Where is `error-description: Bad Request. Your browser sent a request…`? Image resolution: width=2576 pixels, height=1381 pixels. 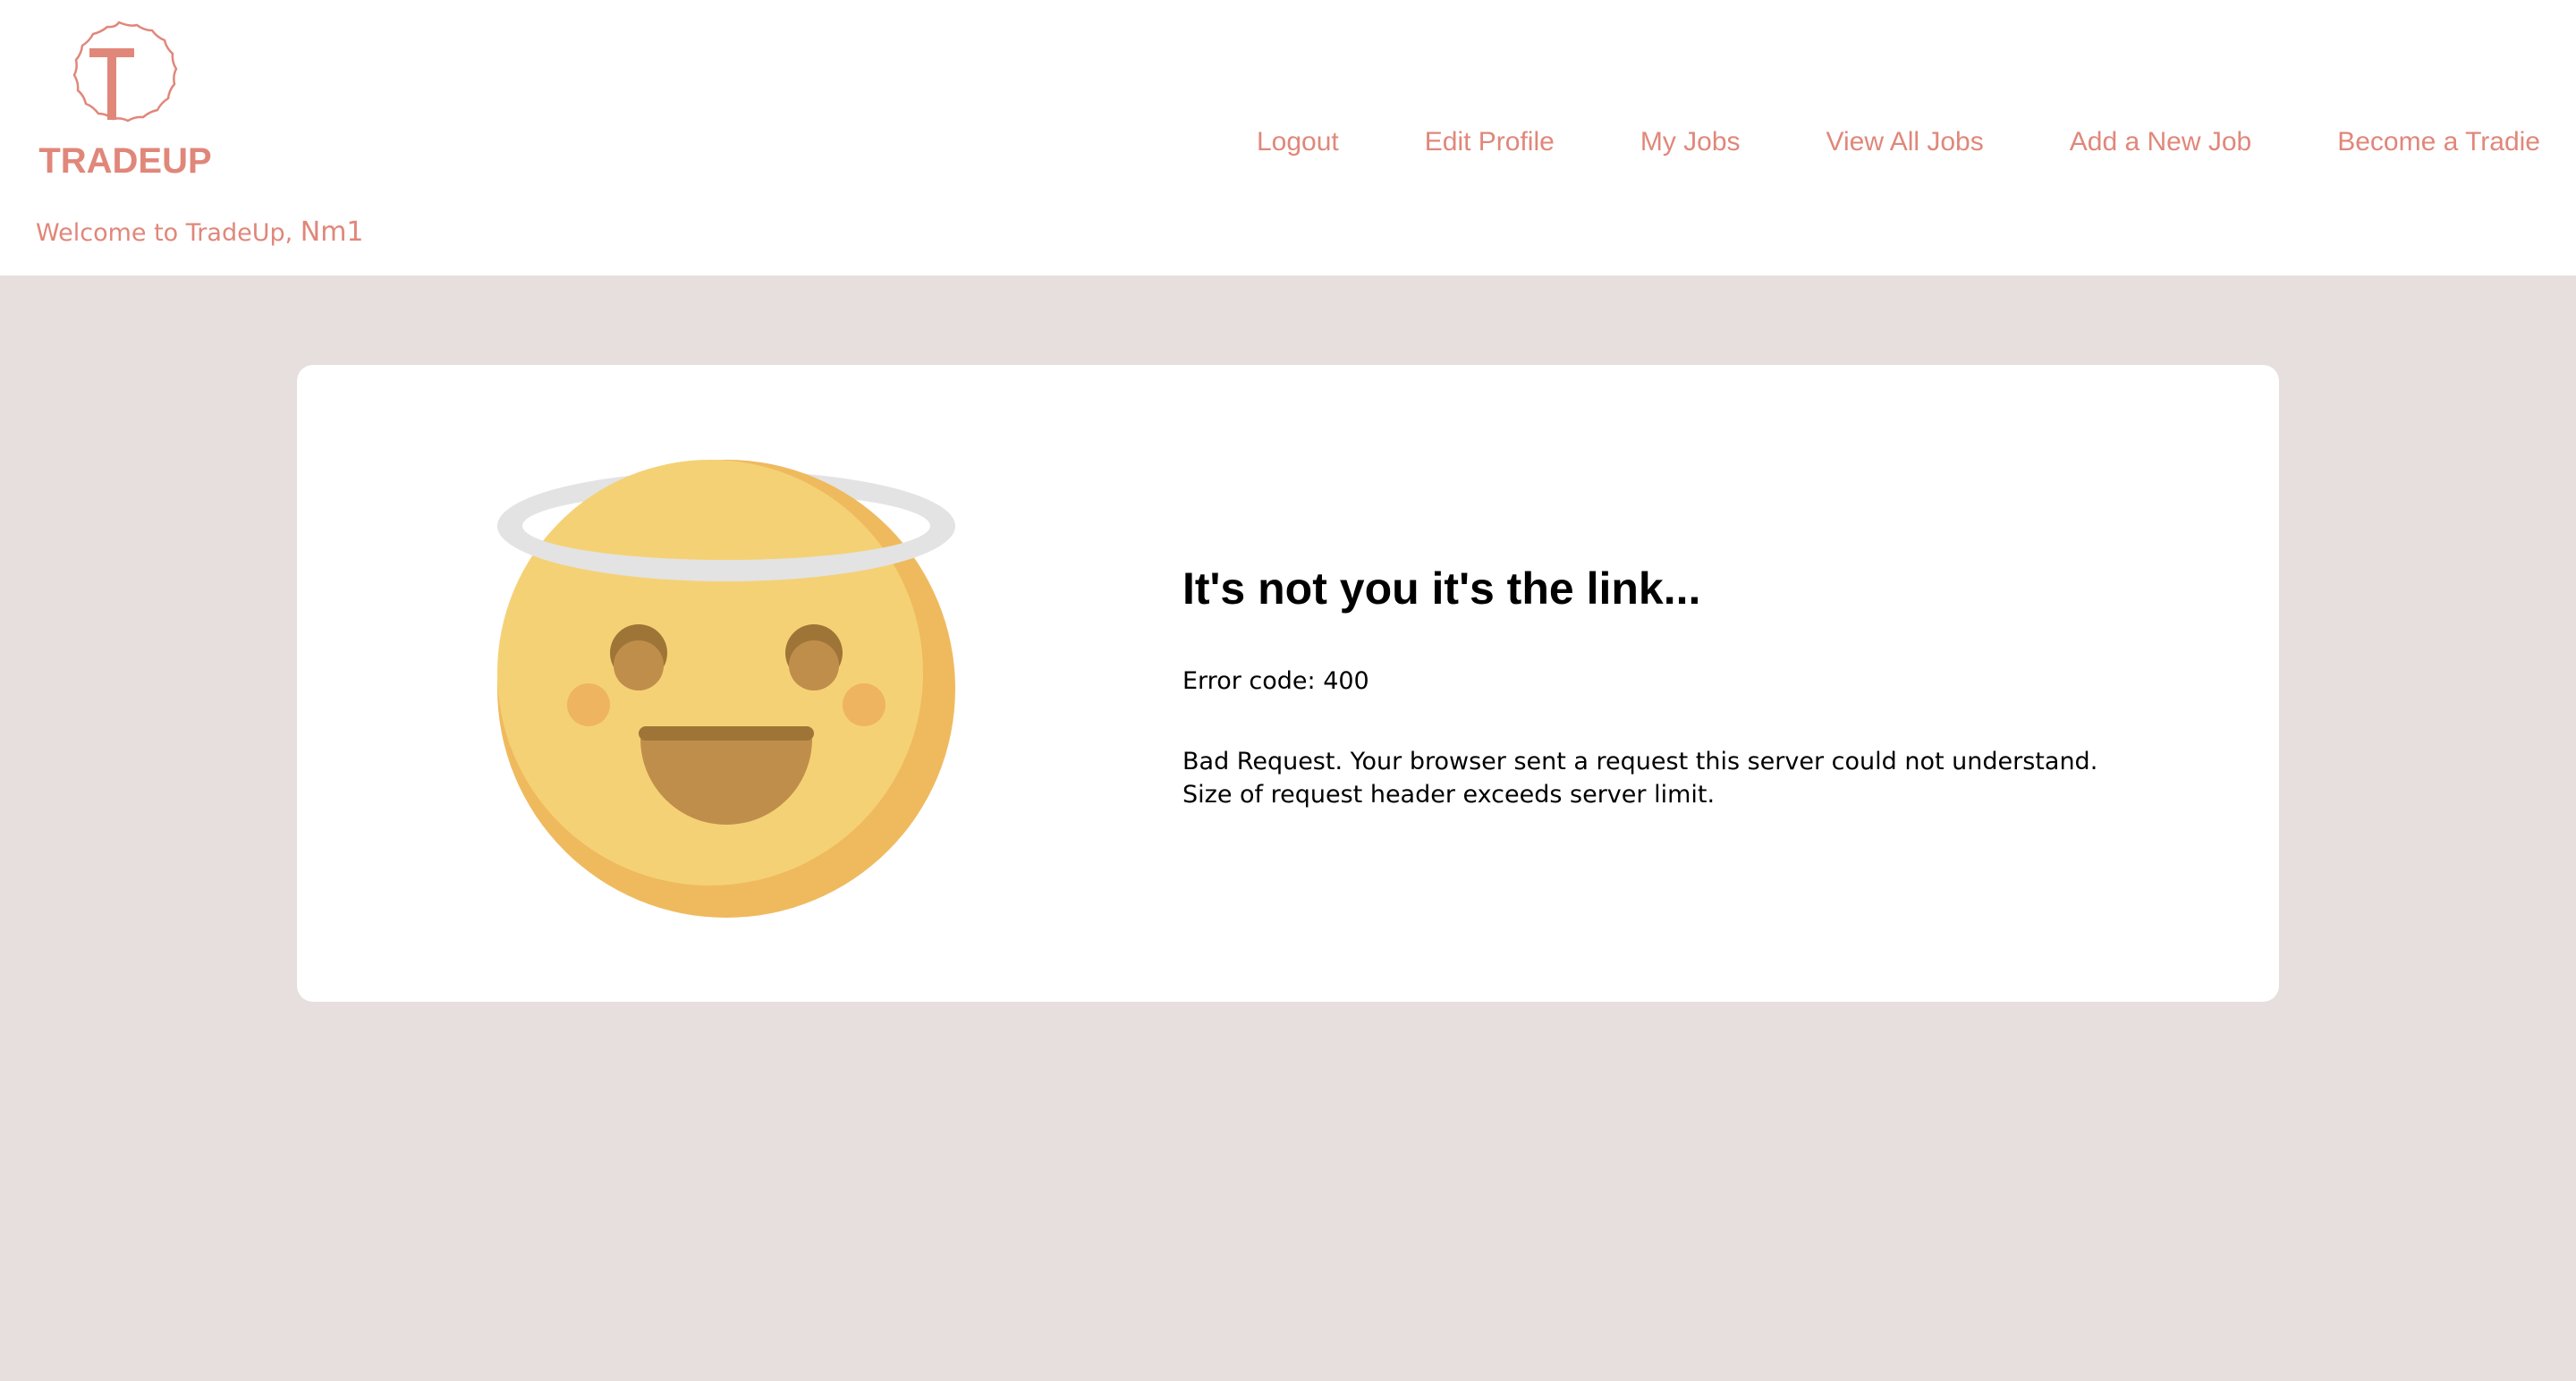
error-description: Bad Request. Your browser sent a request… is located at coordinates (1696, 778).